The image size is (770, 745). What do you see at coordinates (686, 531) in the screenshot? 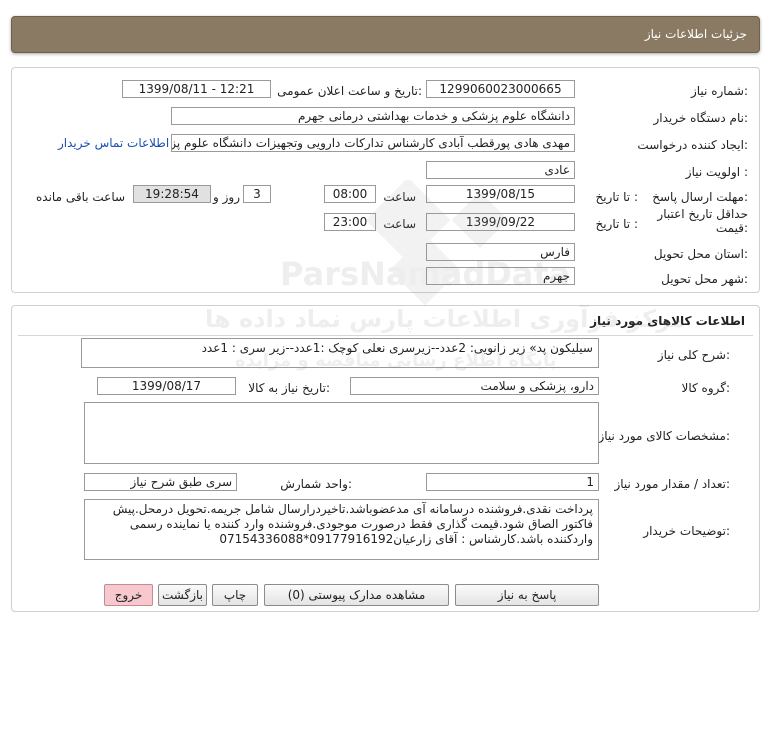
I see `buyer-notes-label: توضیحات خریدار:` at bounding box center [686, 531].